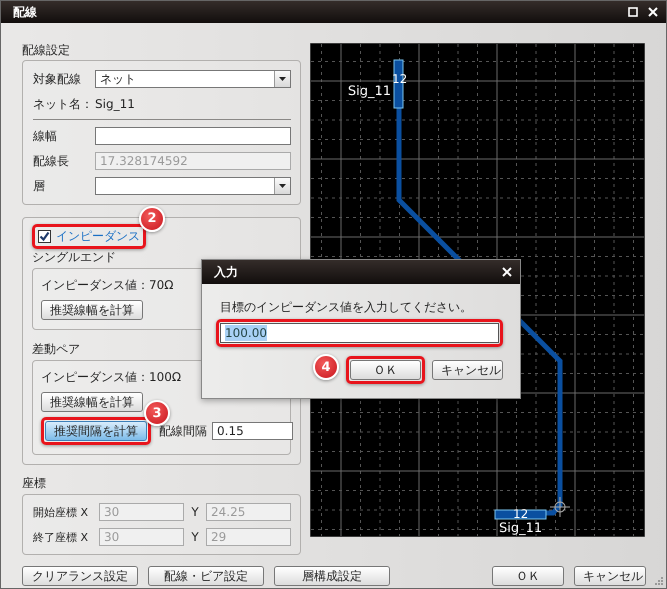 The image size is (667, 589). I want to click on prompt-text: 目標のインピーダンス値を入力してください。, so click(346, 307).